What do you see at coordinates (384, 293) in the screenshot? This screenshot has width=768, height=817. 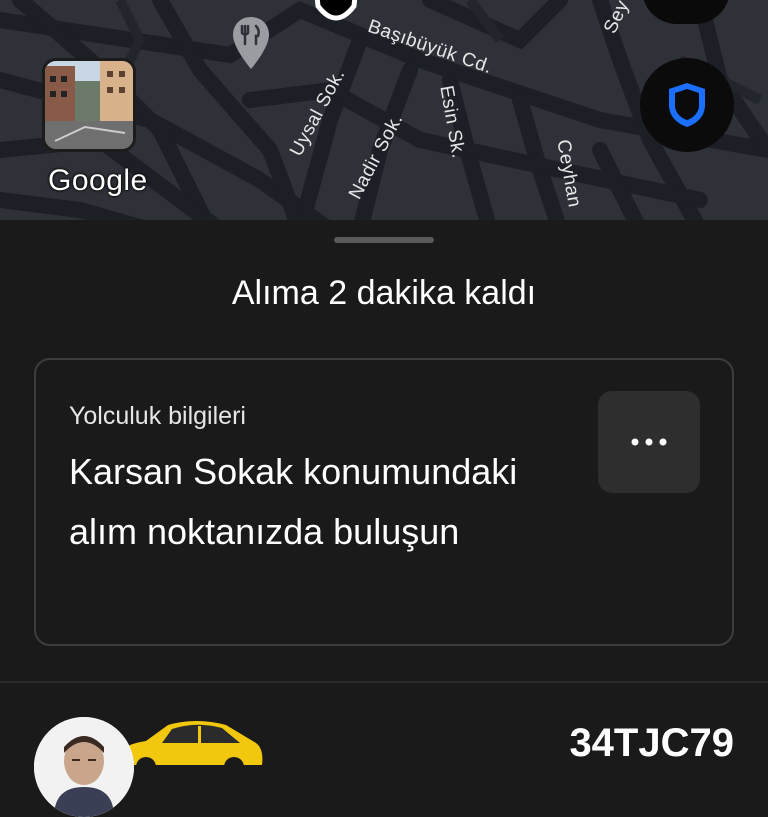 I see `status-heading: Alıma 2 dakika kaldı` at bounding box center [384, 293].